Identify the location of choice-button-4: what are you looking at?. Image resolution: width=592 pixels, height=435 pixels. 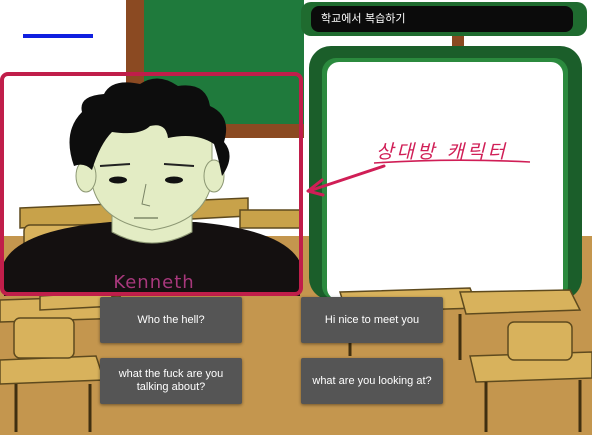
(372, 381).